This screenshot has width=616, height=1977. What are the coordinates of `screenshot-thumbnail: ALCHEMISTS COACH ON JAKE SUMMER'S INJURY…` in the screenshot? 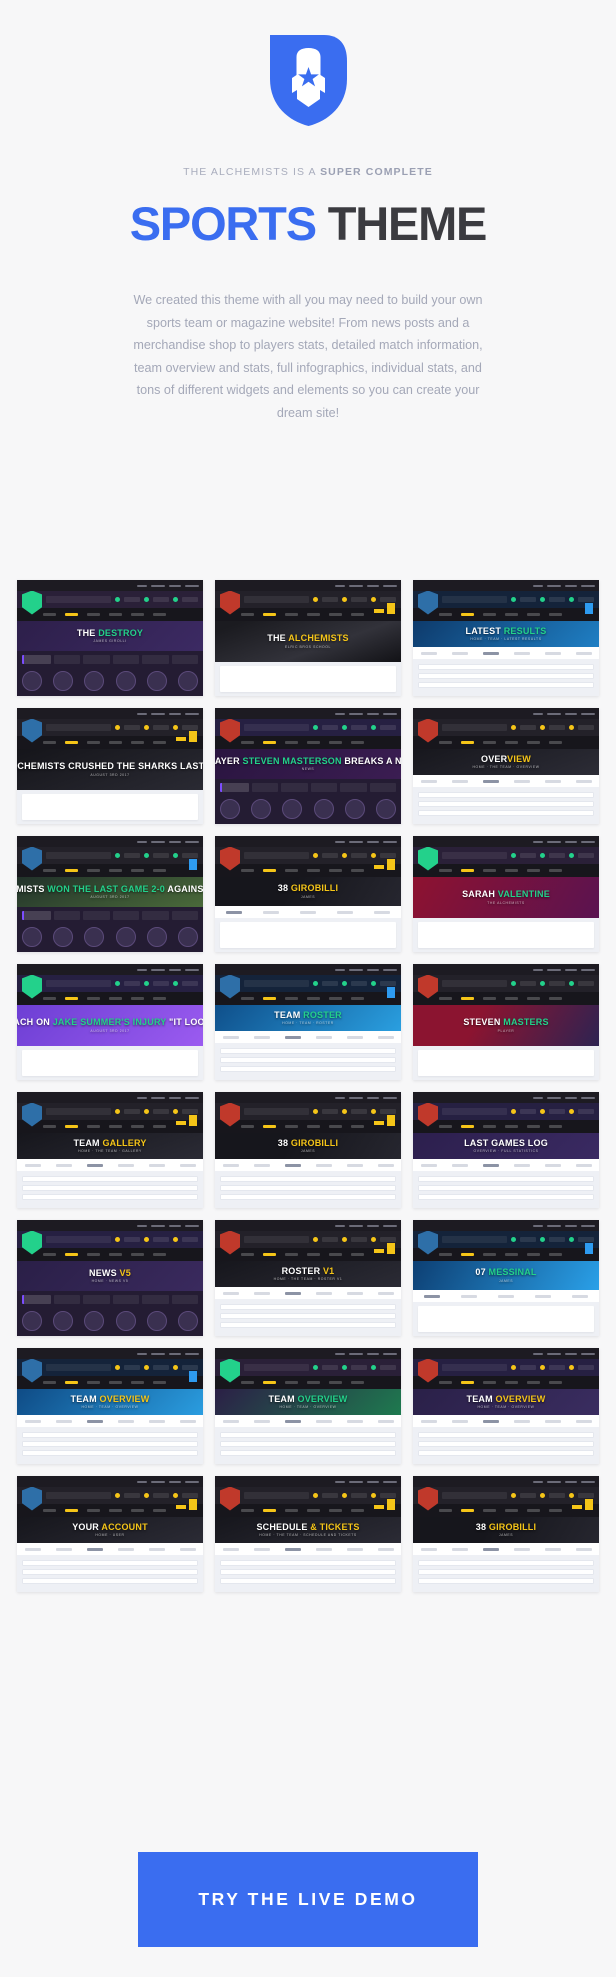 It's located at (110, 1022).